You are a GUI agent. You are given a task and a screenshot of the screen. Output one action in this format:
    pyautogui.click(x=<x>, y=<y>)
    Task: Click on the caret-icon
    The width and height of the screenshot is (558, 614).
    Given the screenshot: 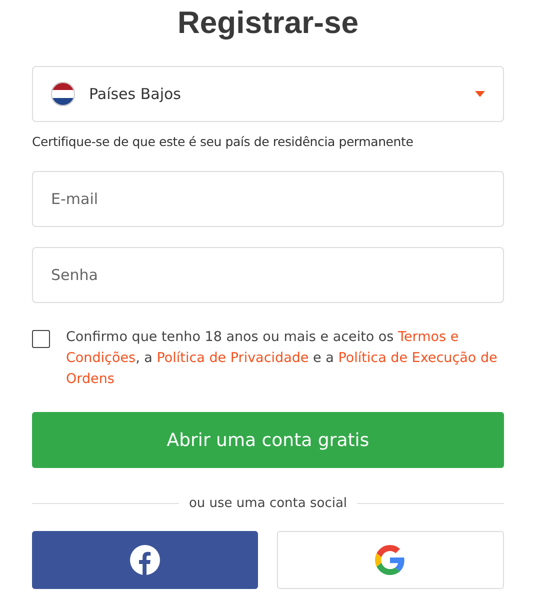 What is the action you would take?
    pyautogui.click(x=480, y=94)
    